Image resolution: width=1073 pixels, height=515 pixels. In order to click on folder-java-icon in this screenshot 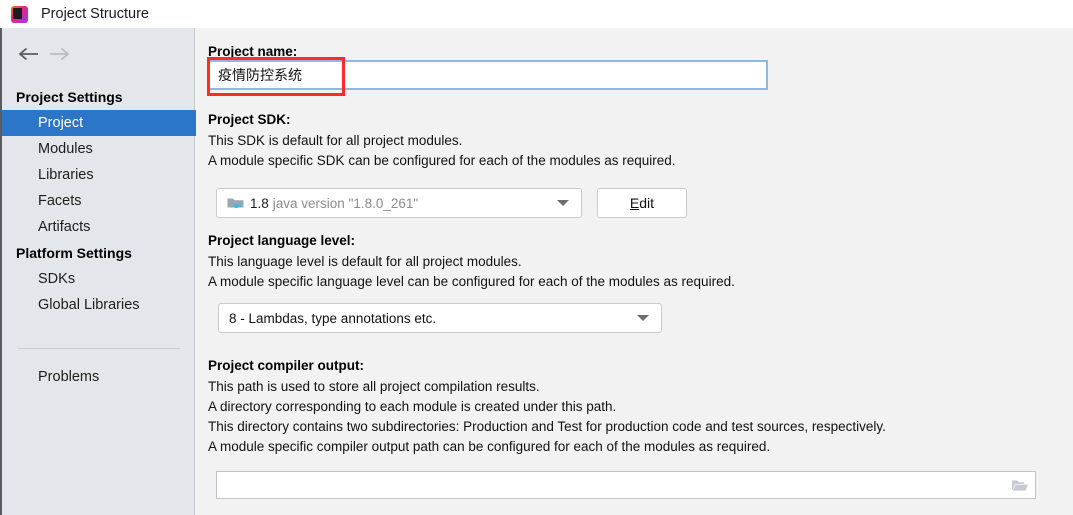, I will do `click(235, 203)`.